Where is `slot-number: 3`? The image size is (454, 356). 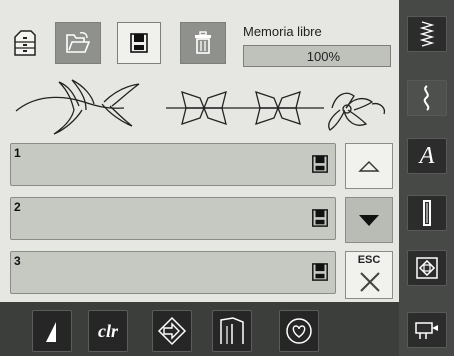
slot-number: 3 is located at coordinates (17, 261).